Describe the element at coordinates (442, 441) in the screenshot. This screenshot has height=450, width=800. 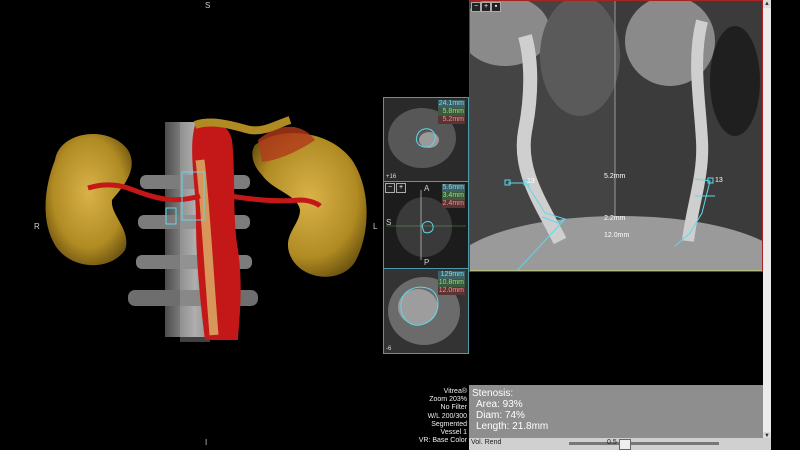
I see `info-line: VR: Base Color` at that location.